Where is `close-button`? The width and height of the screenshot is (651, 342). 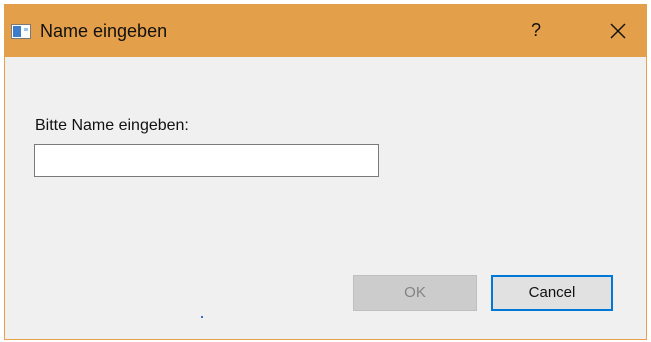 close-button is located at coordinates (620, 30).